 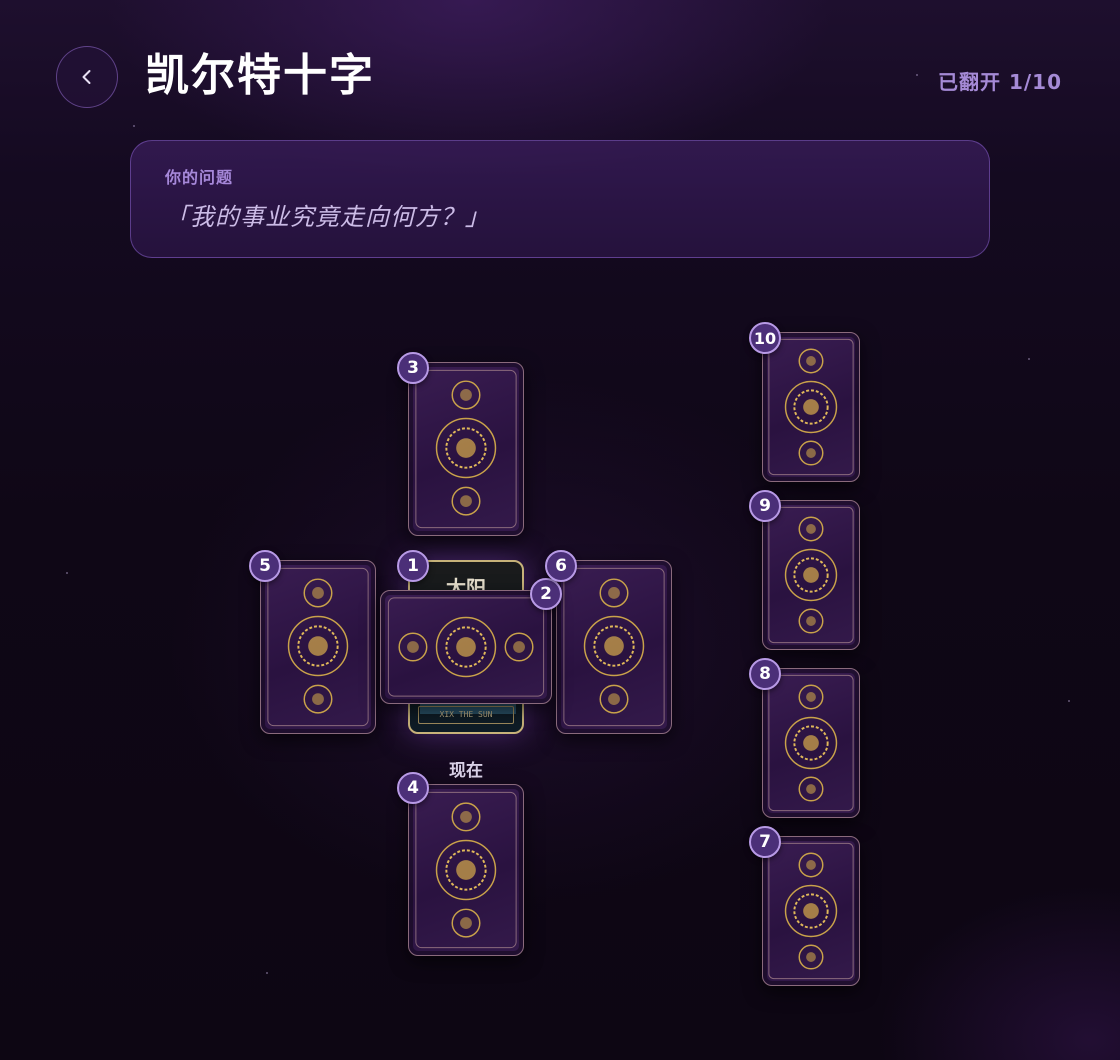 What do you see at coordinates (765, 506) in the screenshot?
I see `card-number-badge-9: 9` at bounding box center [765, 506].